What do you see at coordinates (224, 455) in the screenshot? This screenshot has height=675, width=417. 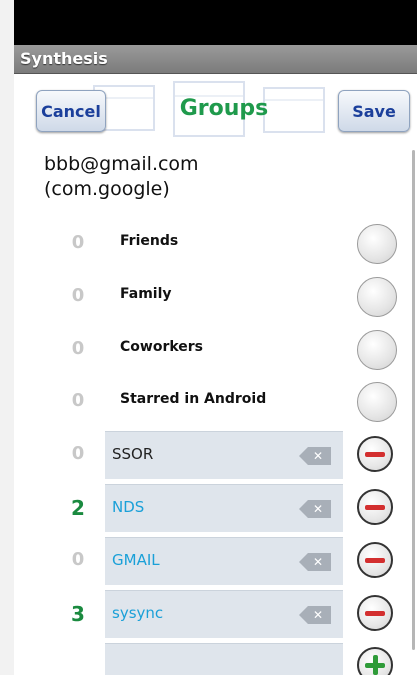 I see `group-name-field: SSOR ✕` at bounding box center [224, 455].